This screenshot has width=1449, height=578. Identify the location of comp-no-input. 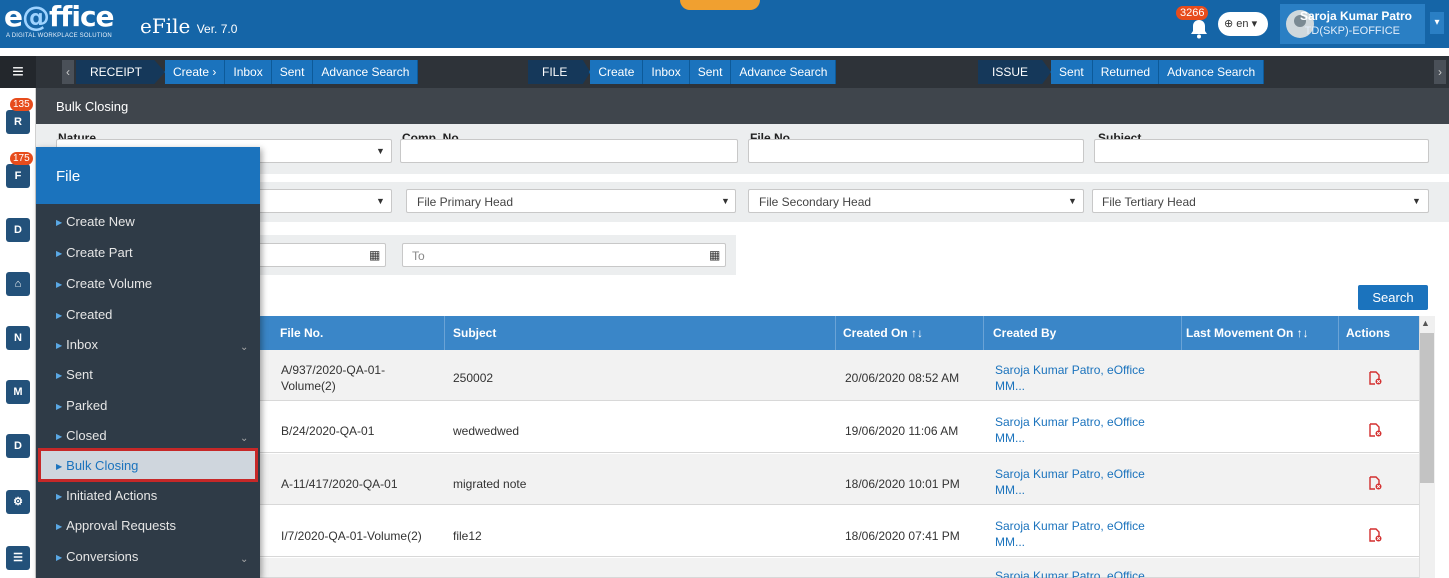
(569, 151).